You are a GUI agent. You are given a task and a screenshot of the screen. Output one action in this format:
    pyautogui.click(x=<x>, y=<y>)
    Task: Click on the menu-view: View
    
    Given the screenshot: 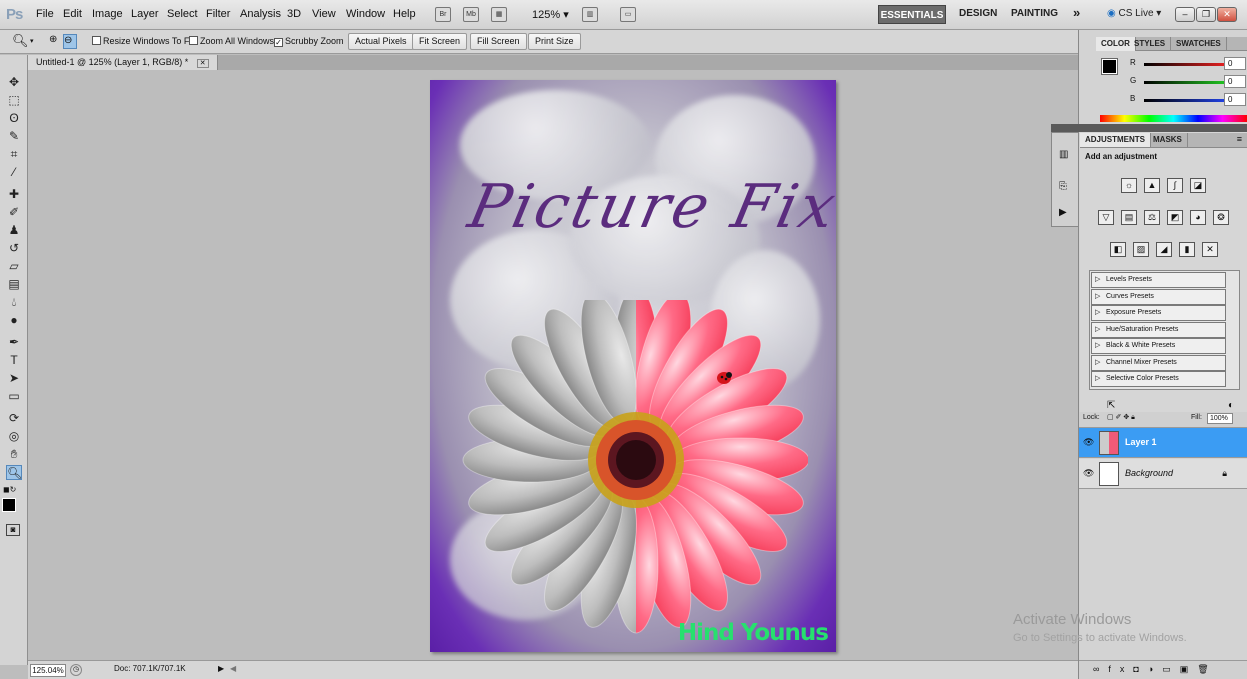 What is the action you would take?
    pyautogui.click(x=324, y=14)
    